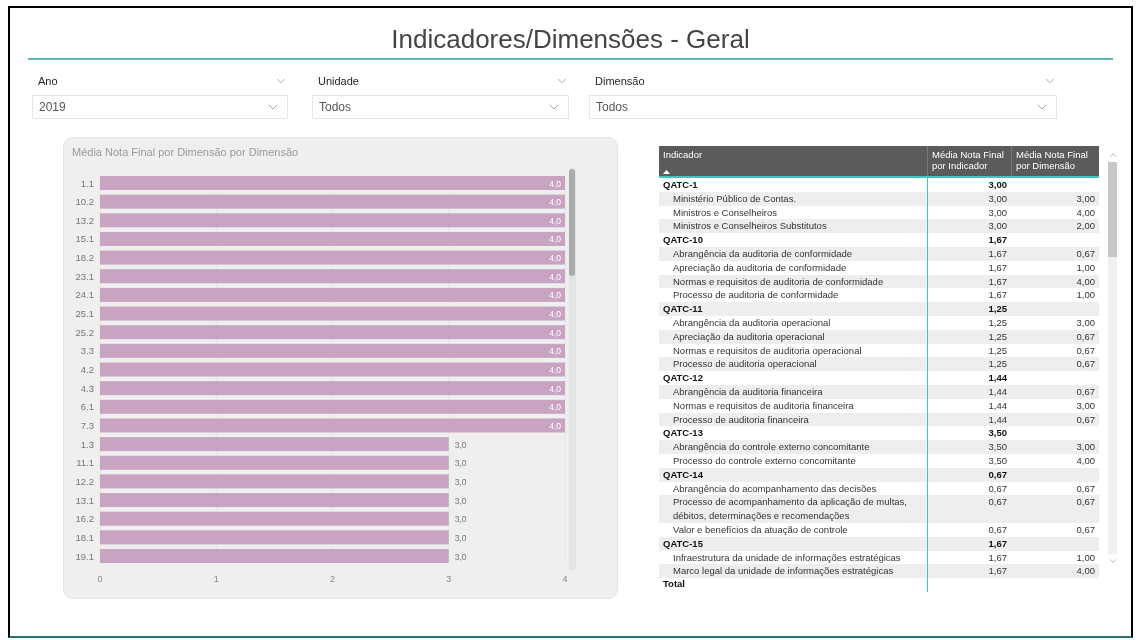  Describe the element at coordinates (570, 39) in the screenshot. I see `page-title: Indicadores/Dimensões - Geral` at that location.